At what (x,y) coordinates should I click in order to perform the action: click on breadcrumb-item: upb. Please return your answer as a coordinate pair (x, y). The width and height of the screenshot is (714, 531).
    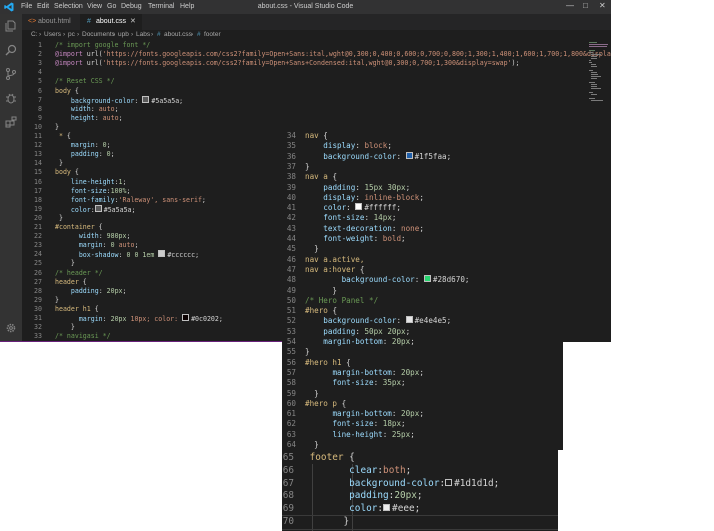
    Looking at the image, I should click on (123, 35).